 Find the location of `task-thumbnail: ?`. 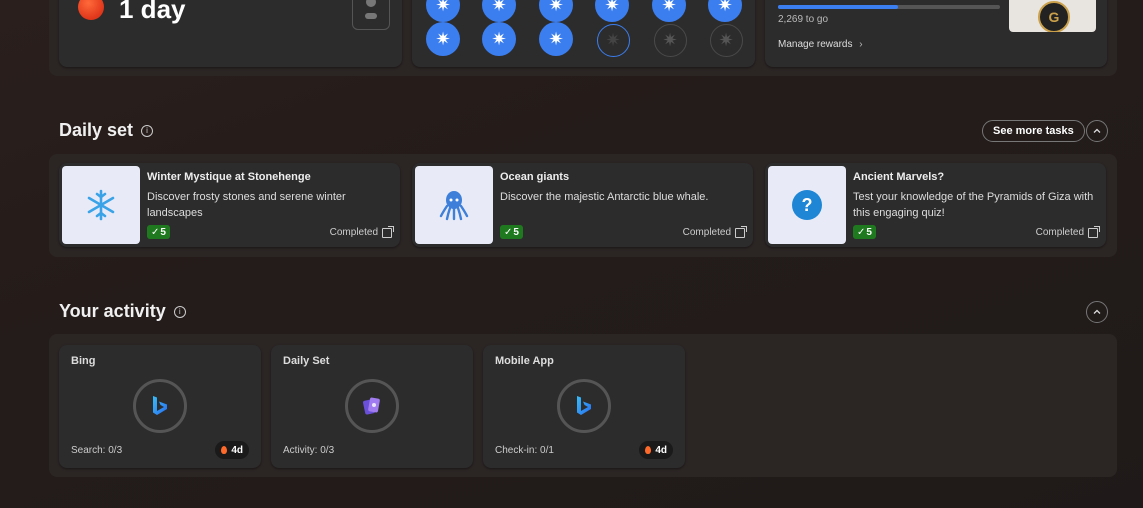

task-thumbnail: ? is located at coordinates (807, 205).